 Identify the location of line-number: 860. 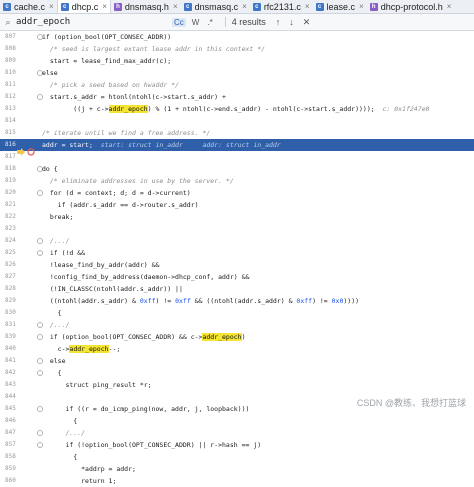
(10, 480).